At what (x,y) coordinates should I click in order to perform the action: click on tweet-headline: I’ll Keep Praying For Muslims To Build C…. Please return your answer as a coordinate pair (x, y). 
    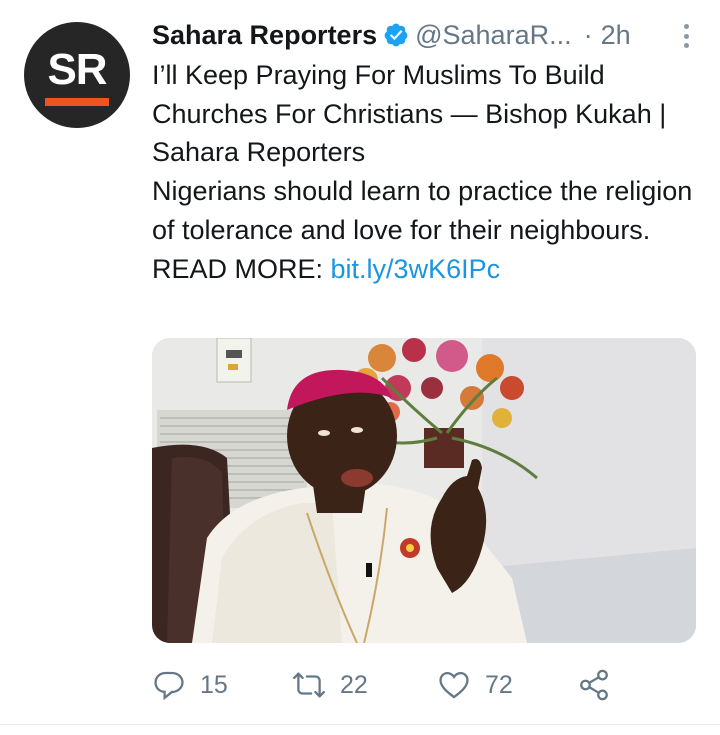
    Looking at the image, I should click on (409, 114).